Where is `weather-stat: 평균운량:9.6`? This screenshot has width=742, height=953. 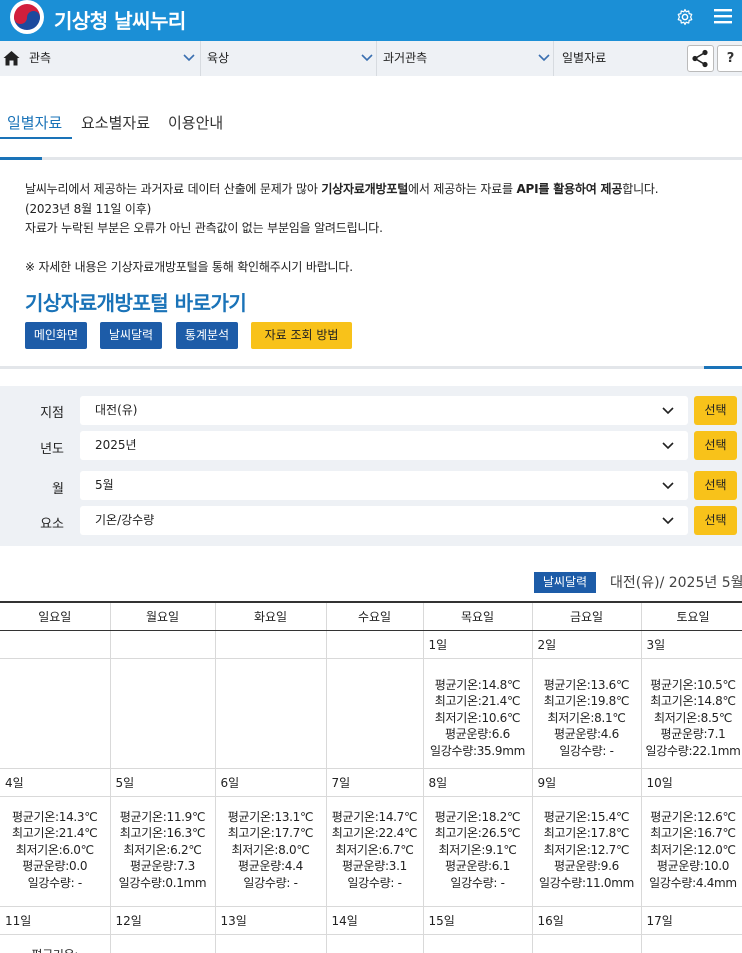
weather-stat: 평균운량:9.6 is located at coordinates (586, 866).